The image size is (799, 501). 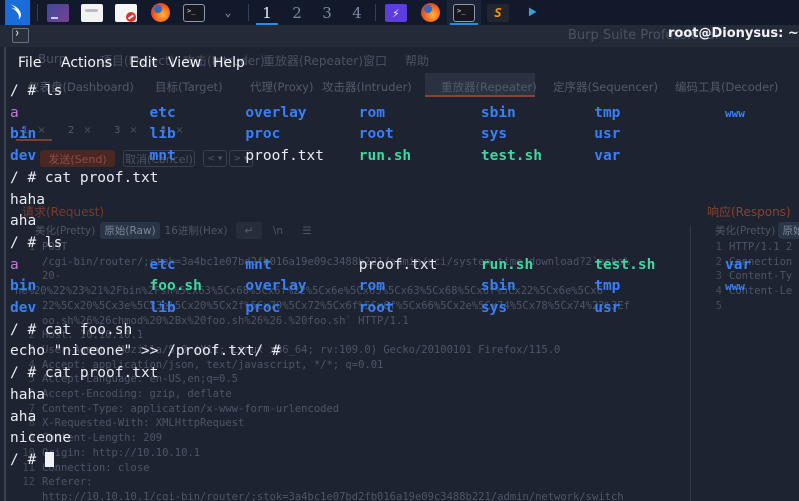 What do you see at coordinates (162, 264) in the screenshot?
I see `terminal-ls-entry: etc` at bounding box center [162, 264].